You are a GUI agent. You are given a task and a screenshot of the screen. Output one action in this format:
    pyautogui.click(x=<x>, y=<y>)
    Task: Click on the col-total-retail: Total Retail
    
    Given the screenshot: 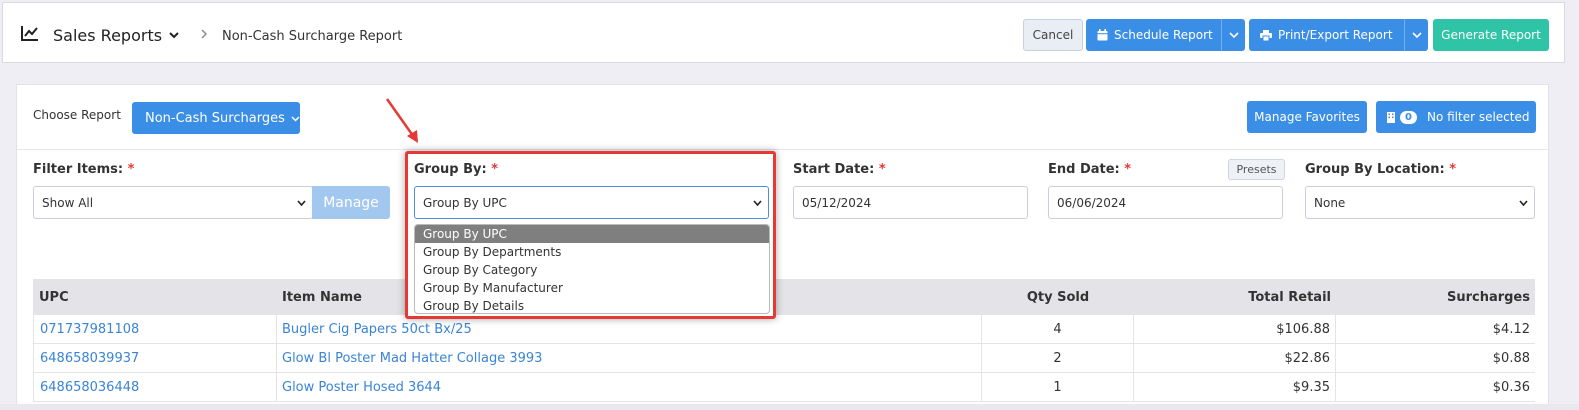 What is the action you would take?
    pyautogui.click(x=1235, y=297)
    